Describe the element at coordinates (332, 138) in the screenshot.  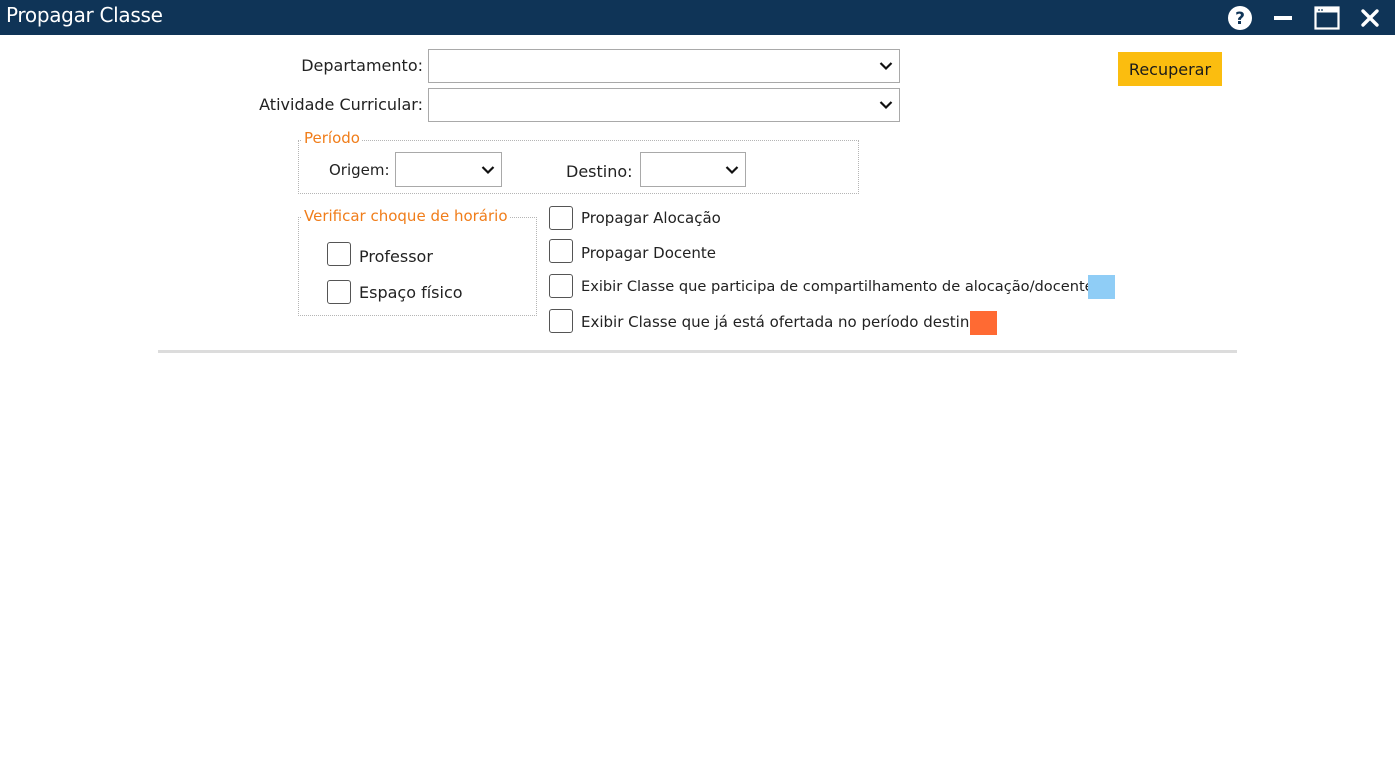
I see `periodo-legend: Período` at that location.